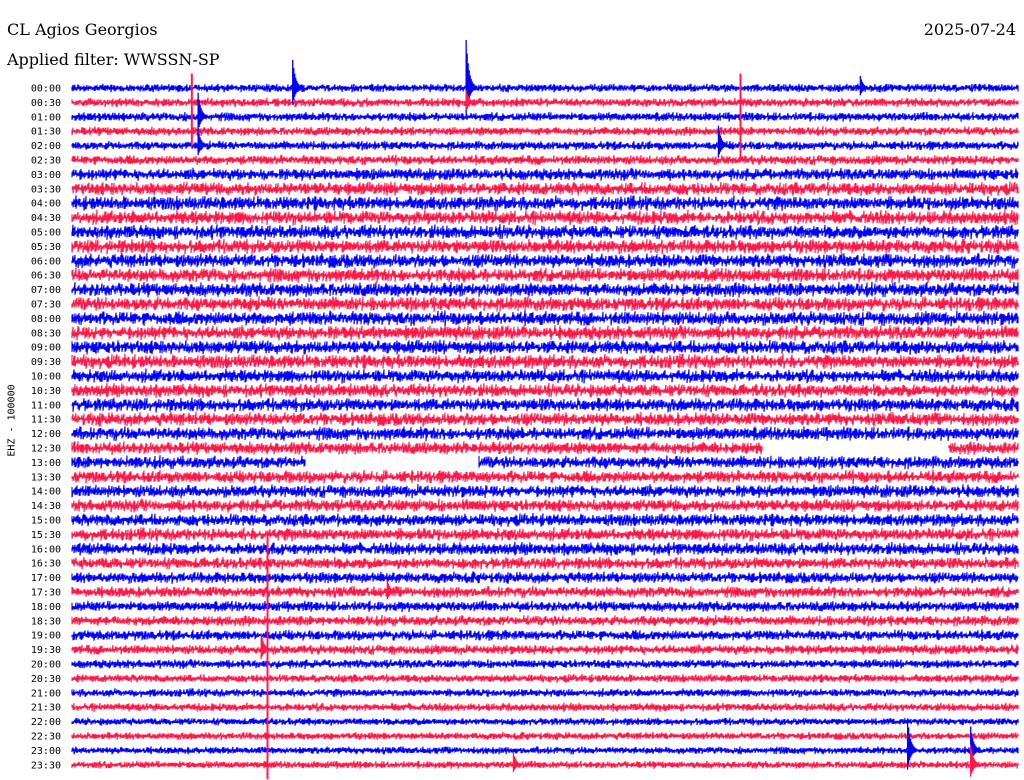 The image size is (1024, 780). Describe the element at coordinates (46, 549) in the screenshot. I see `row-time-label: 16:00` at that location.